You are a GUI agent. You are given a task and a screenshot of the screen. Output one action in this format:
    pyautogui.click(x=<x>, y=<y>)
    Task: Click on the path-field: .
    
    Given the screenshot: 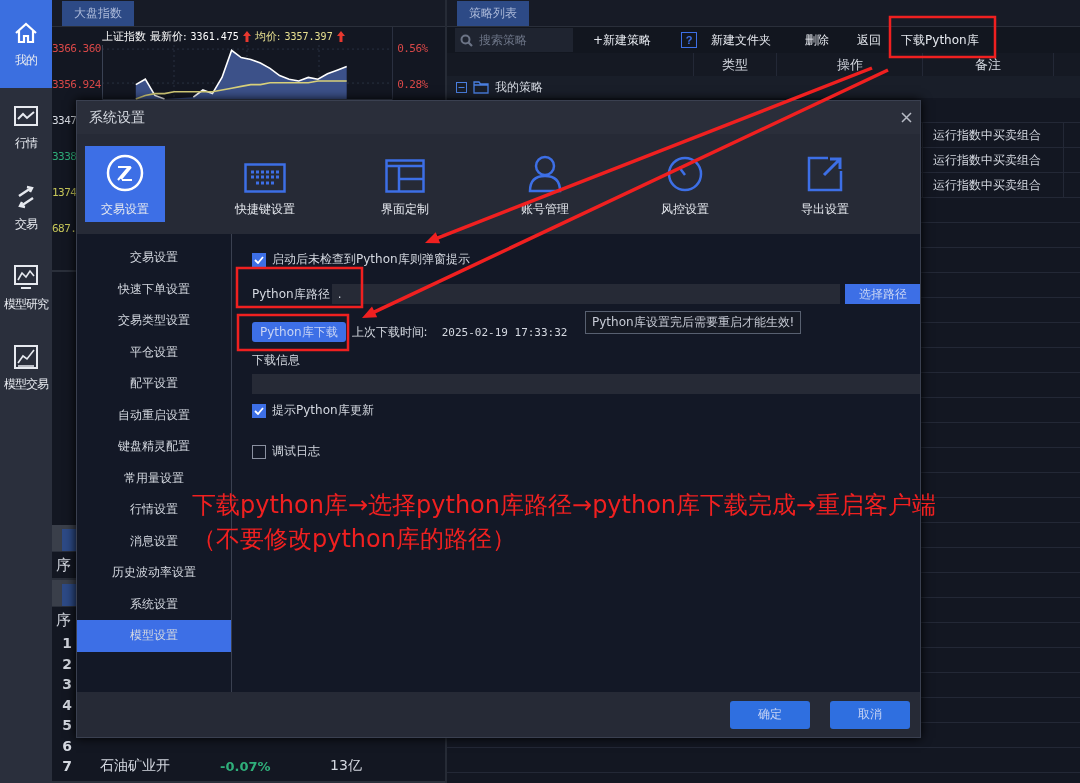 What is the action you would take?
    pyautogui.click(x=586, y=294)
    